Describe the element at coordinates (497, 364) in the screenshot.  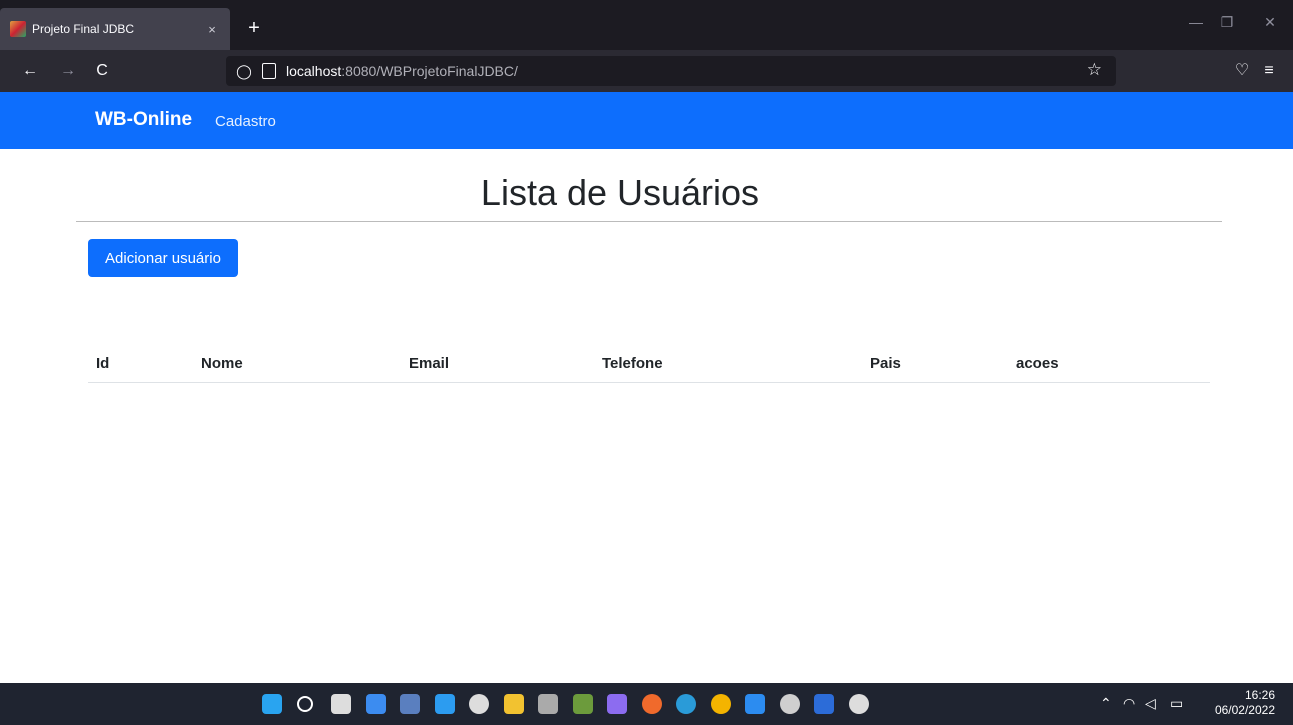
I see `column-header-email: Email` at that location.